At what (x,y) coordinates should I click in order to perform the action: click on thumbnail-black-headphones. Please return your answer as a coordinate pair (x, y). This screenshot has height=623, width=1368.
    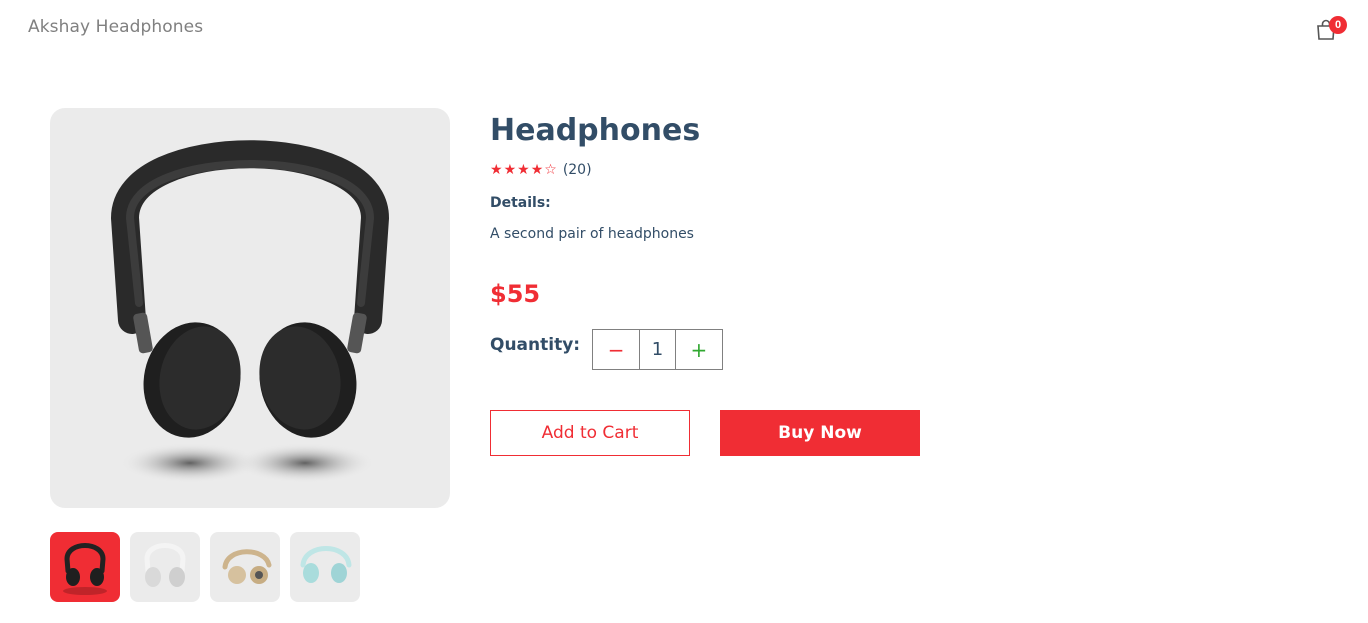
    Looking at the image, I should click on (85, 567).